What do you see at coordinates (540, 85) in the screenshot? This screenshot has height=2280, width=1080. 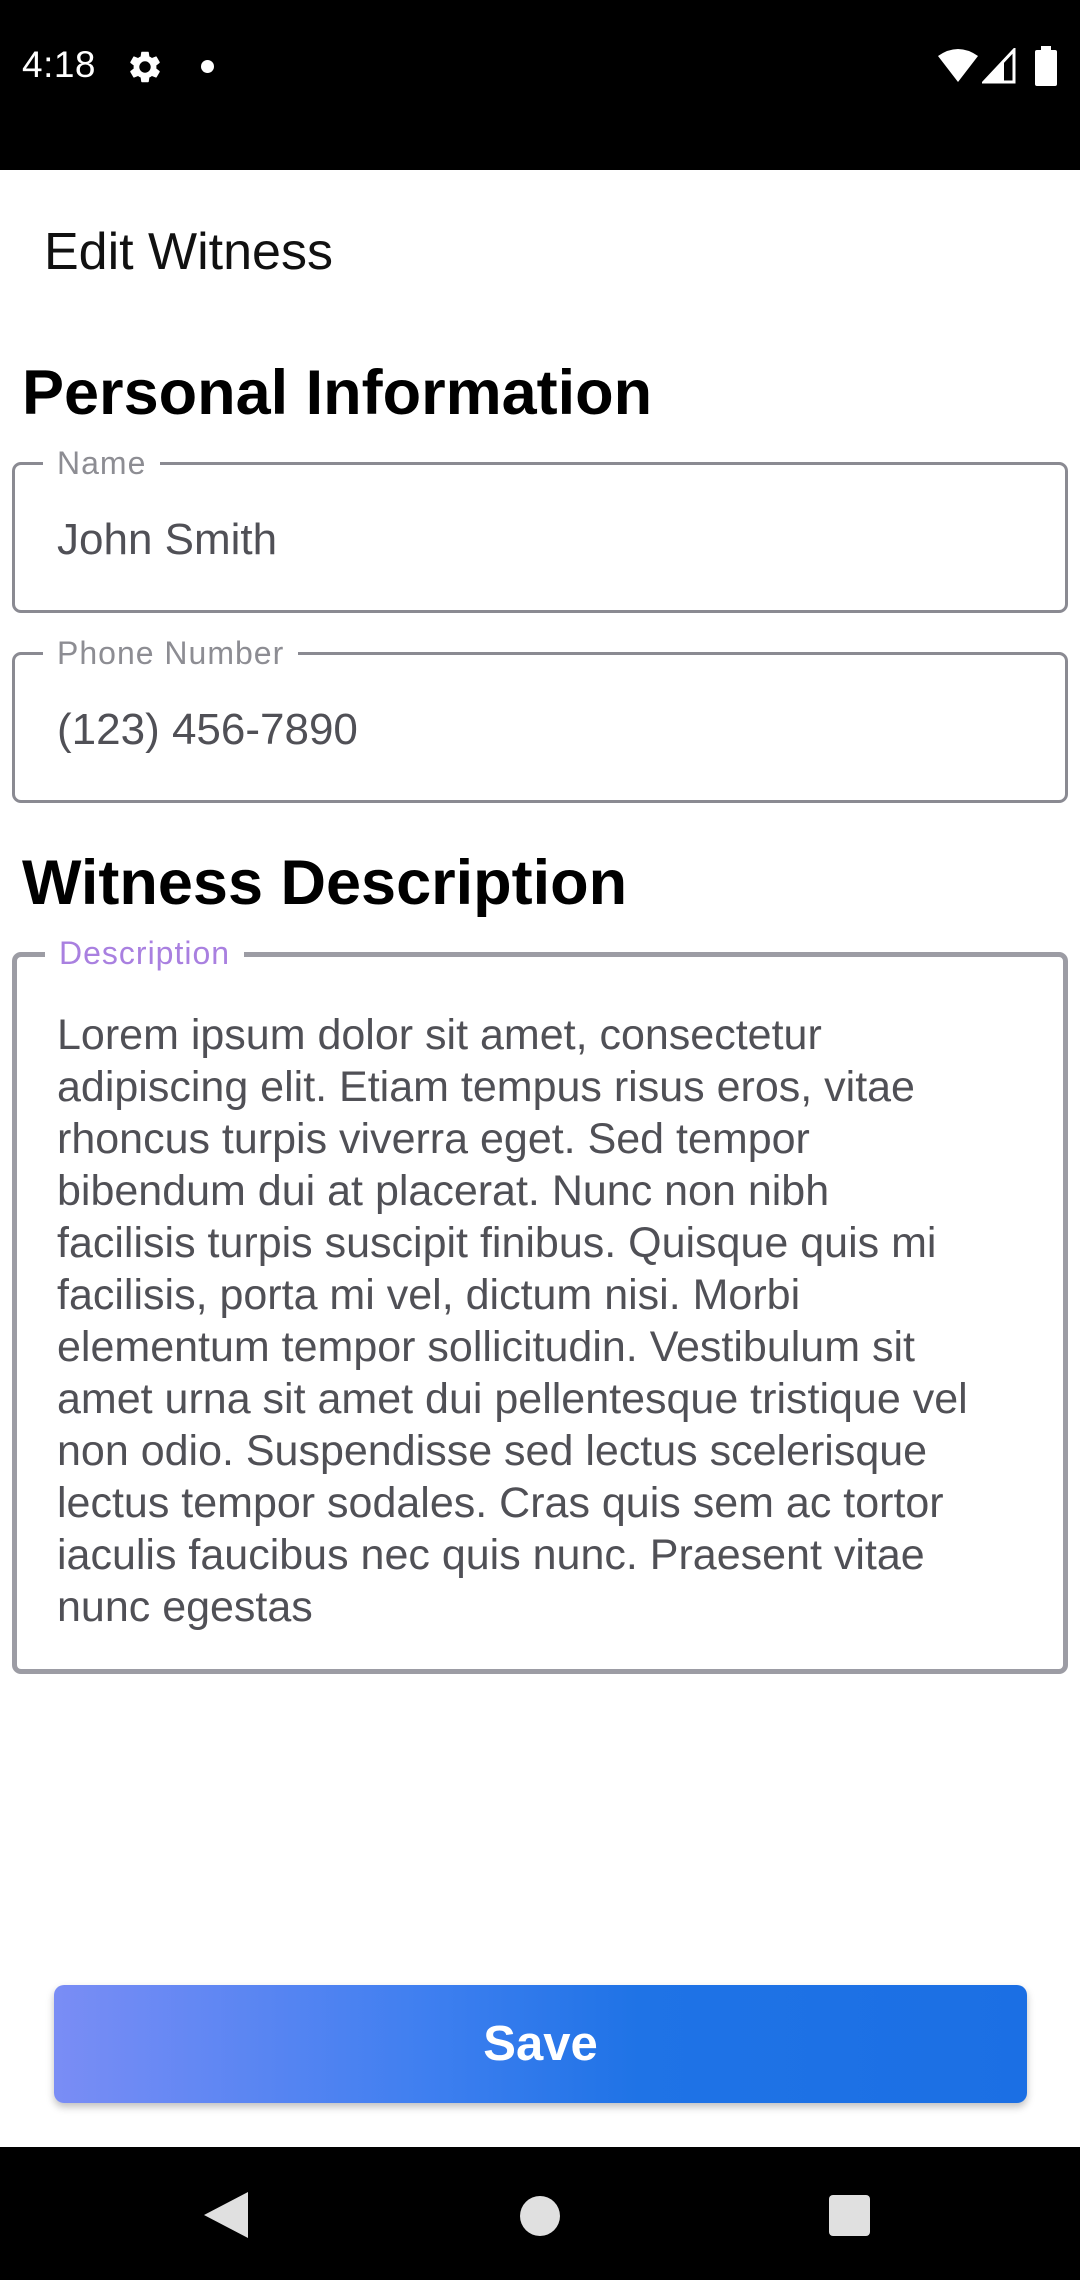 I see `status-bar: 4:18` at bounding box center [540, 85].